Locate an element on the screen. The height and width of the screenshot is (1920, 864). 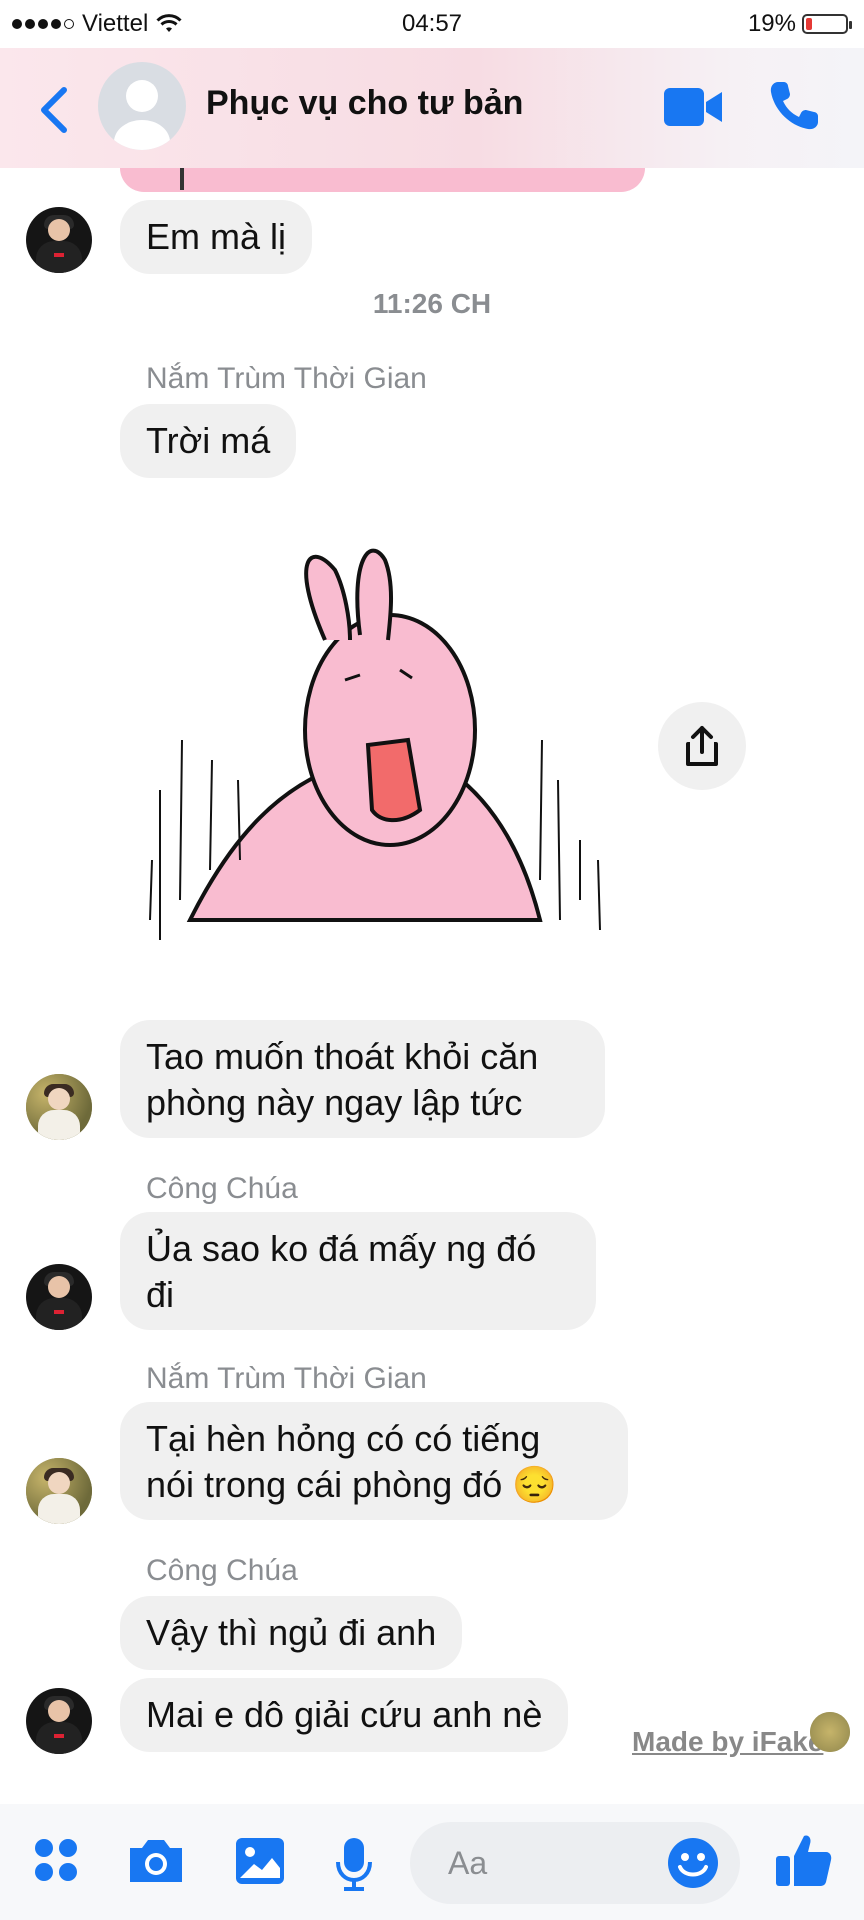
message-composer is located at coordinates (575, 1863).